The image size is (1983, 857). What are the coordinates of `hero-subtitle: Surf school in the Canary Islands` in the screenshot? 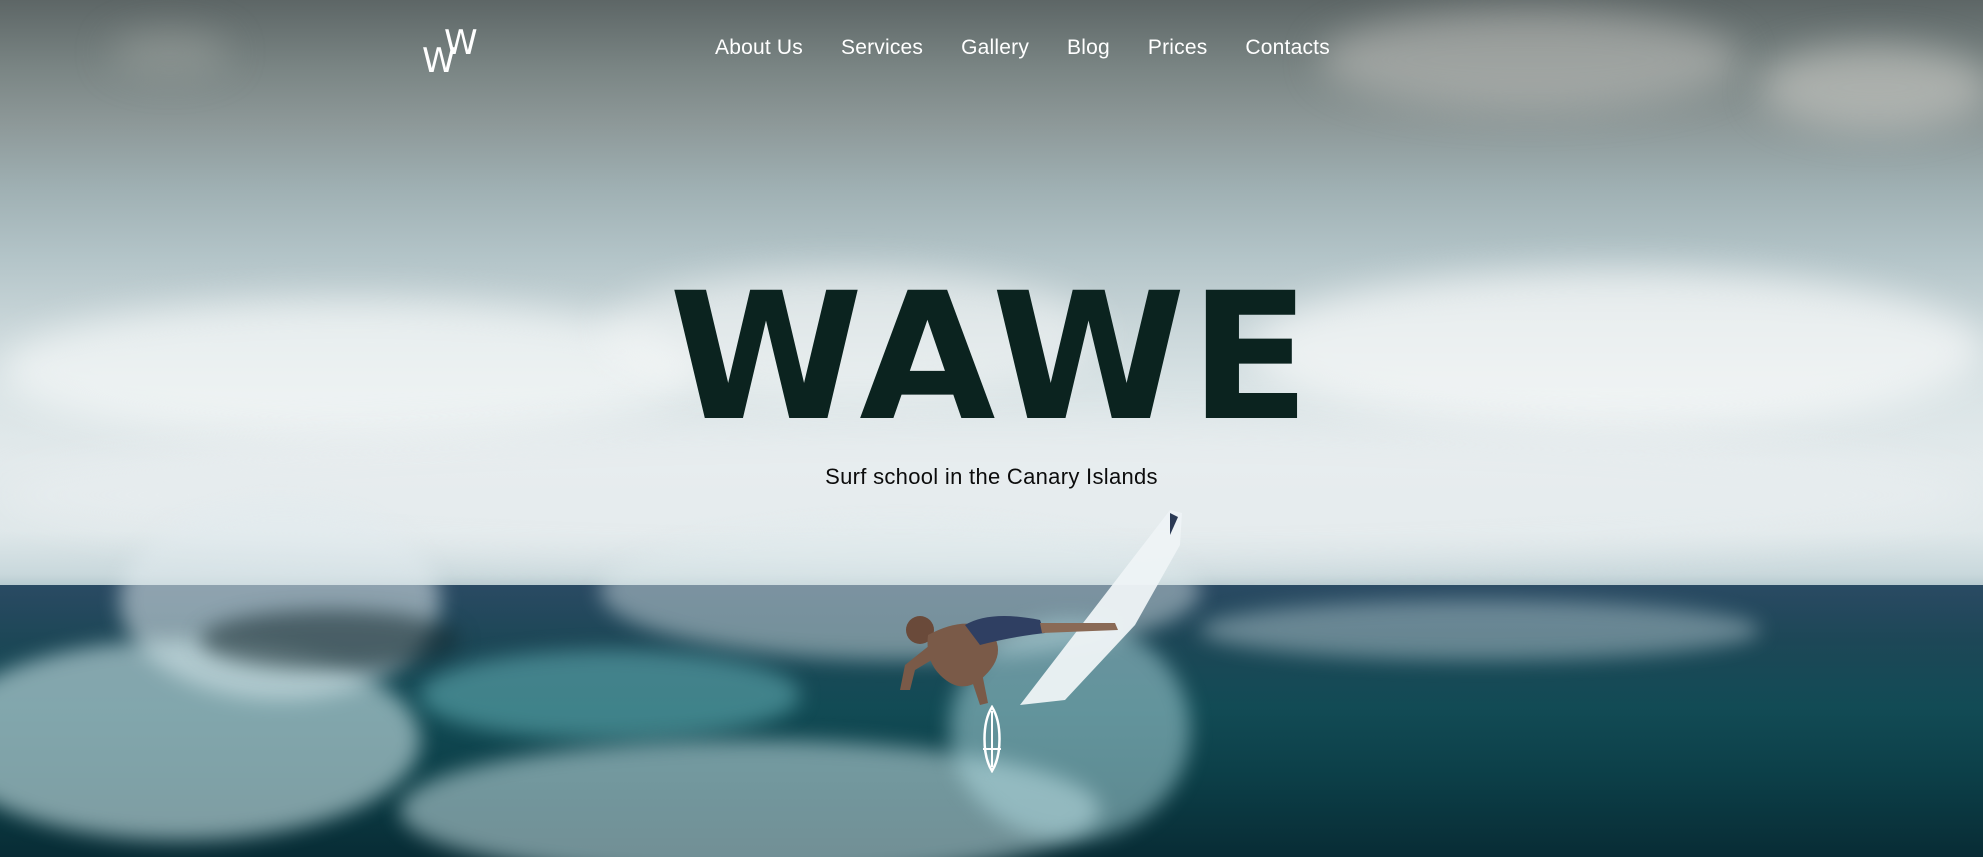 It's located at (991, 476).